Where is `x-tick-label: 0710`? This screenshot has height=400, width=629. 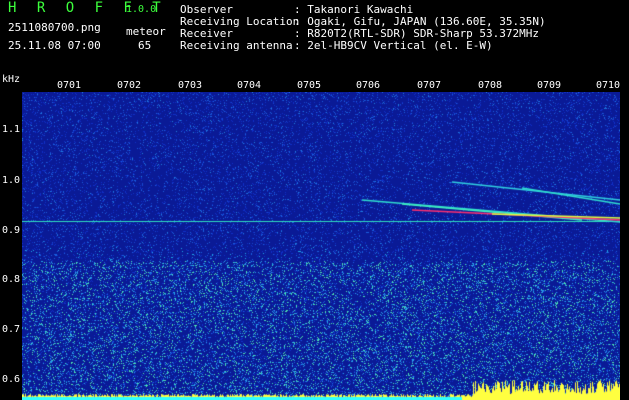 x-tick-label: 0710 is located at coordinates (608, 85).